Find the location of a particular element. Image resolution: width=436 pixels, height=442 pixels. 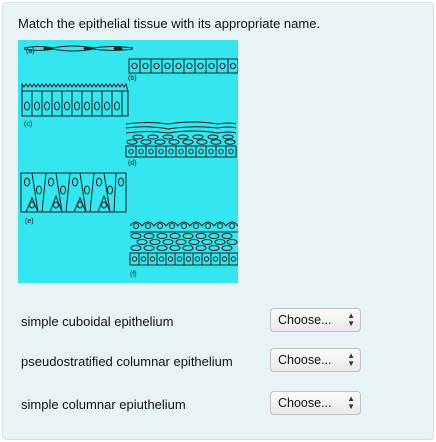

figure-label-b: (b) is located at coordinates (132, 78).